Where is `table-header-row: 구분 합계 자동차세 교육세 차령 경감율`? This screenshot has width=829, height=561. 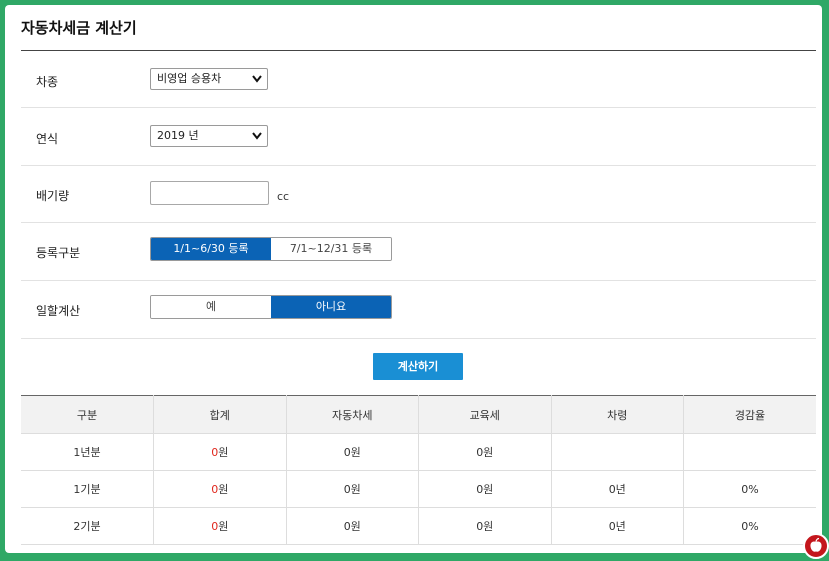
table-header-row: 구분 합계 자동차세 교육세 차령 경감율 is located at coordinates (418, 414).